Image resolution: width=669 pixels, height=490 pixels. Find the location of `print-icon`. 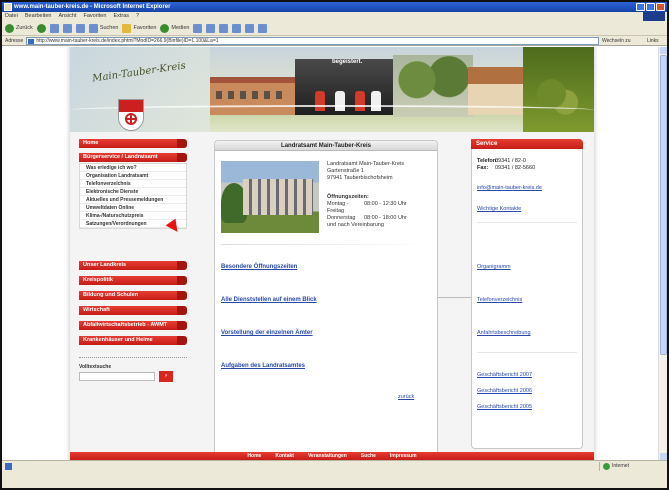

print-icon is located at coordinates (224, 28).